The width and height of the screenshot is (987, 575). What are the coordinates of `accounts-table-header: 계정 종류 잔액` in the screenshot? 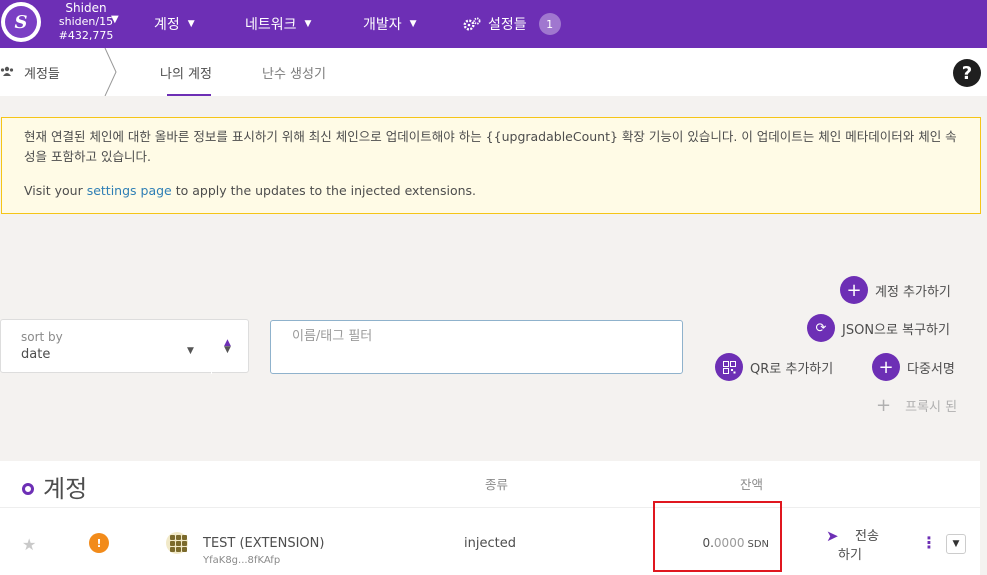 It's located at (490, 484).